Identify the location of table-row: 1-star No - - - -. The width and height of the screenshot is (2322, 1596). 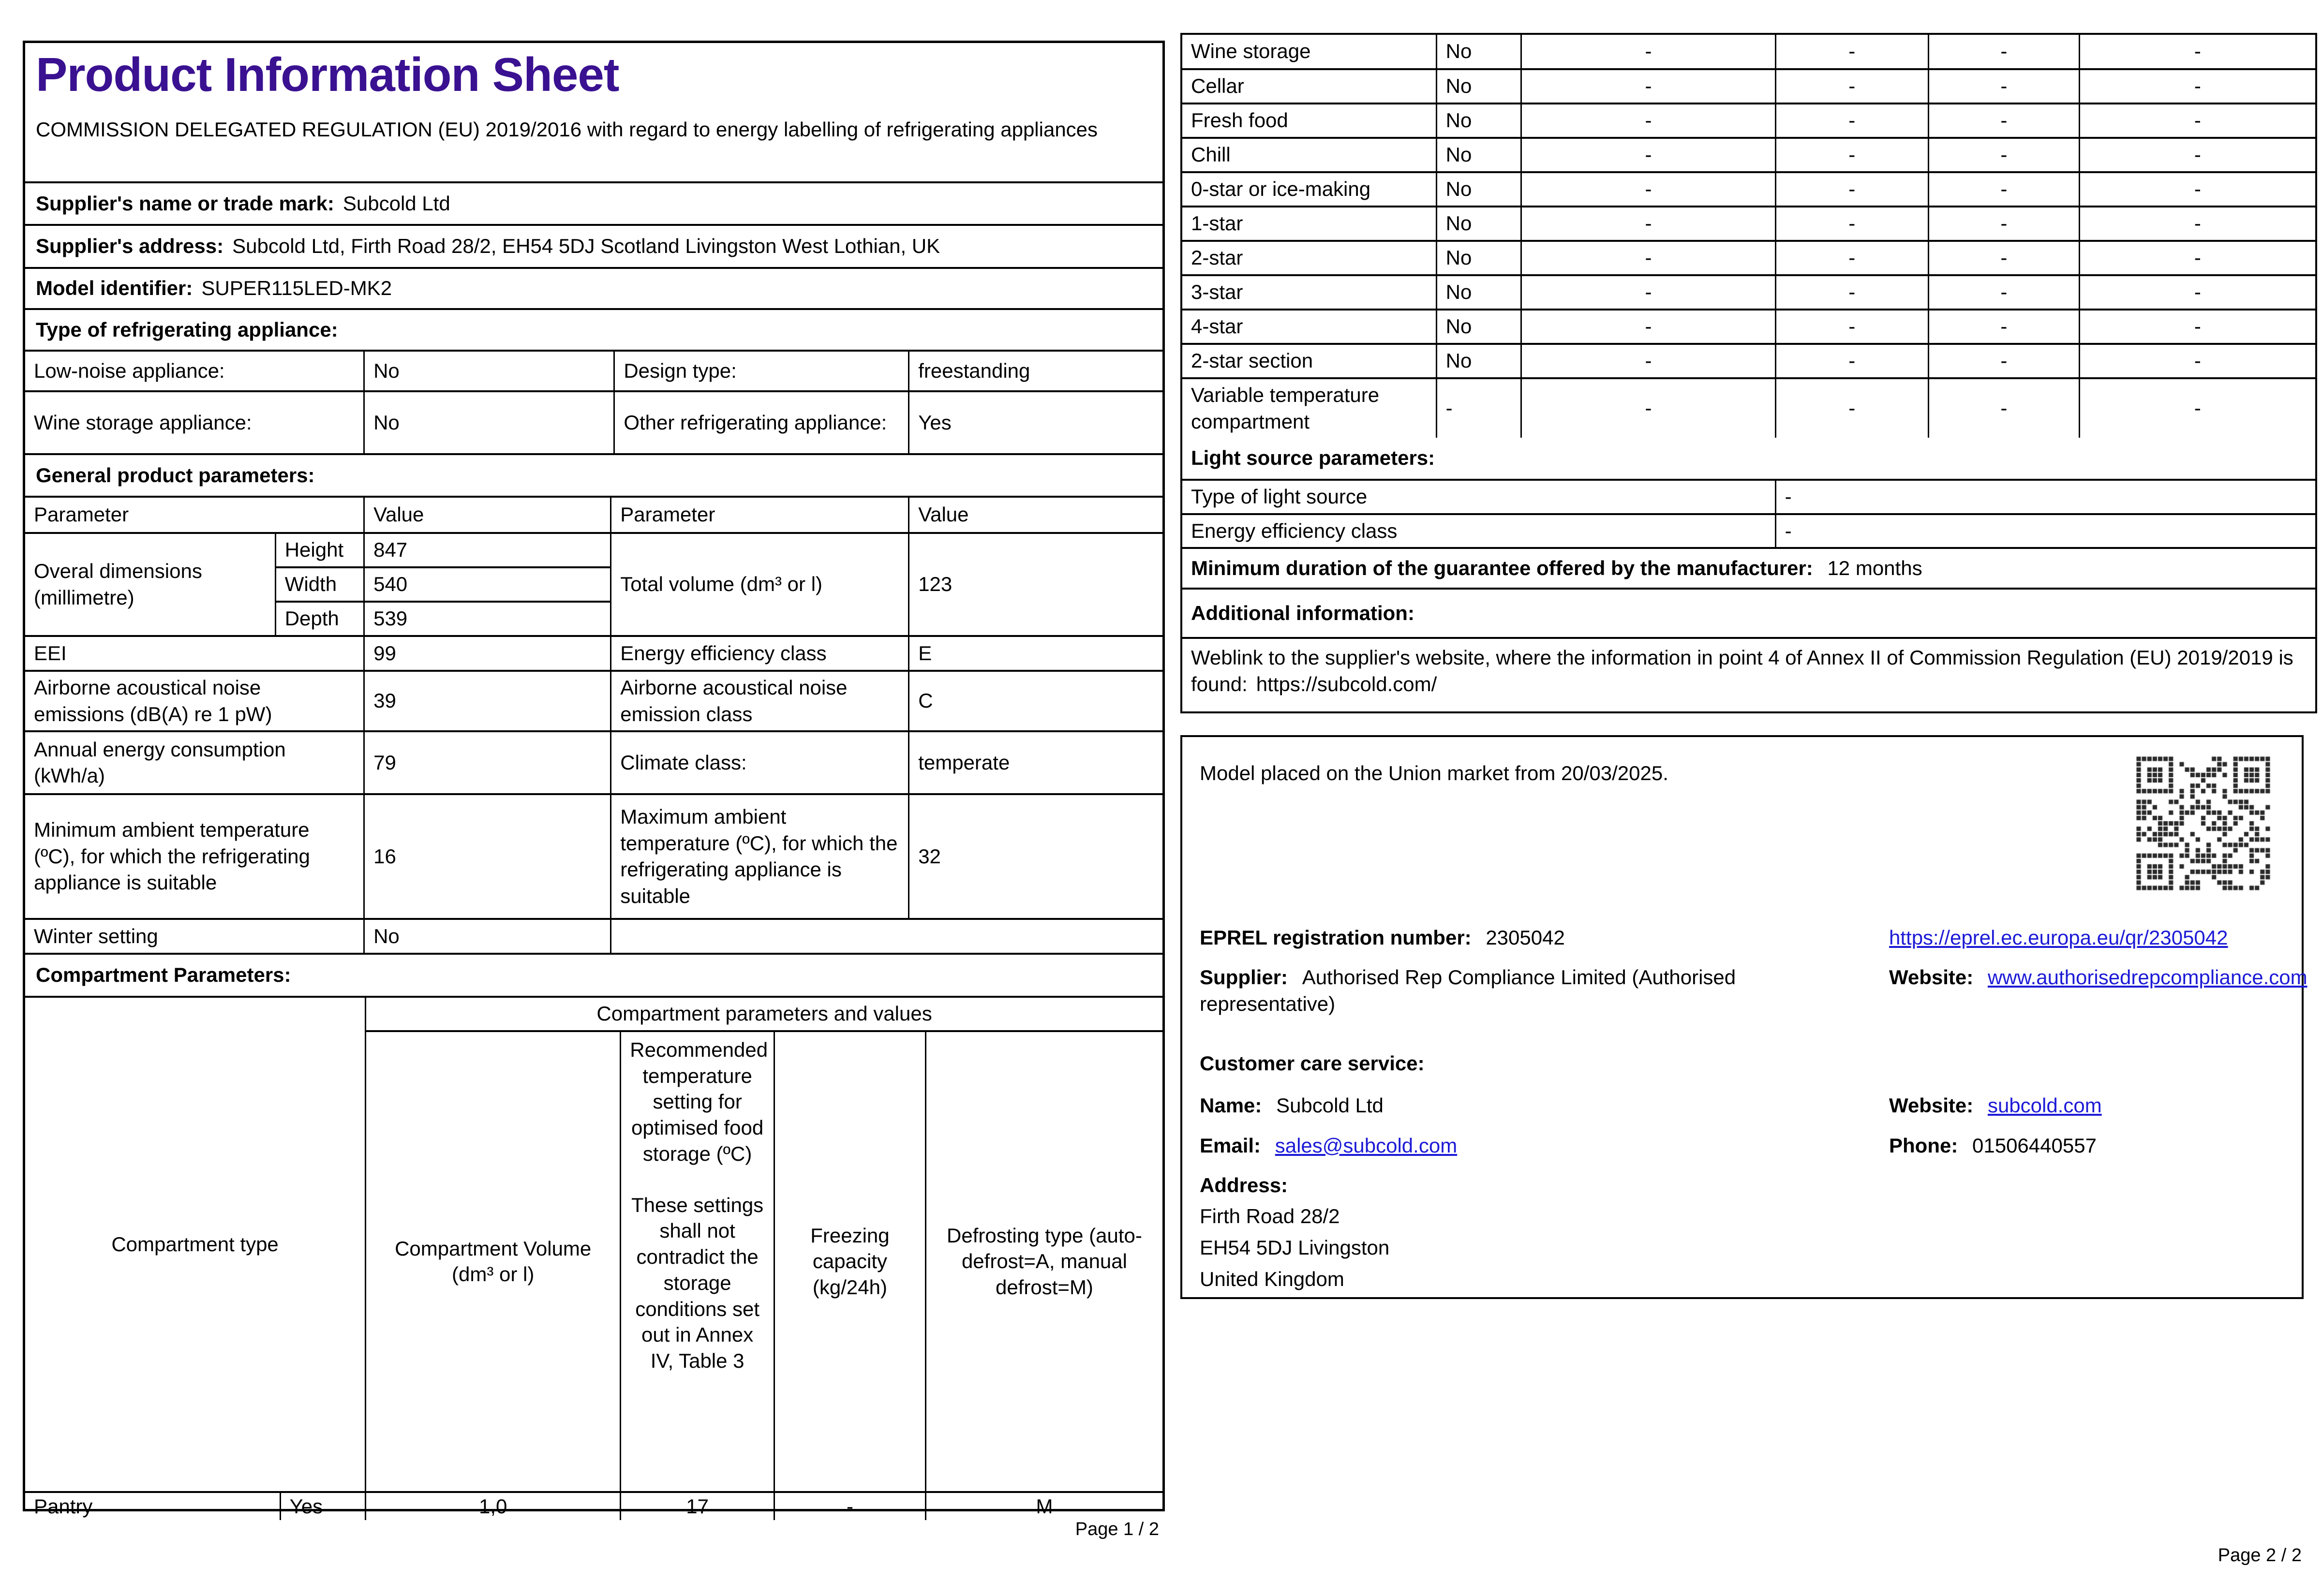
(1748, 223).